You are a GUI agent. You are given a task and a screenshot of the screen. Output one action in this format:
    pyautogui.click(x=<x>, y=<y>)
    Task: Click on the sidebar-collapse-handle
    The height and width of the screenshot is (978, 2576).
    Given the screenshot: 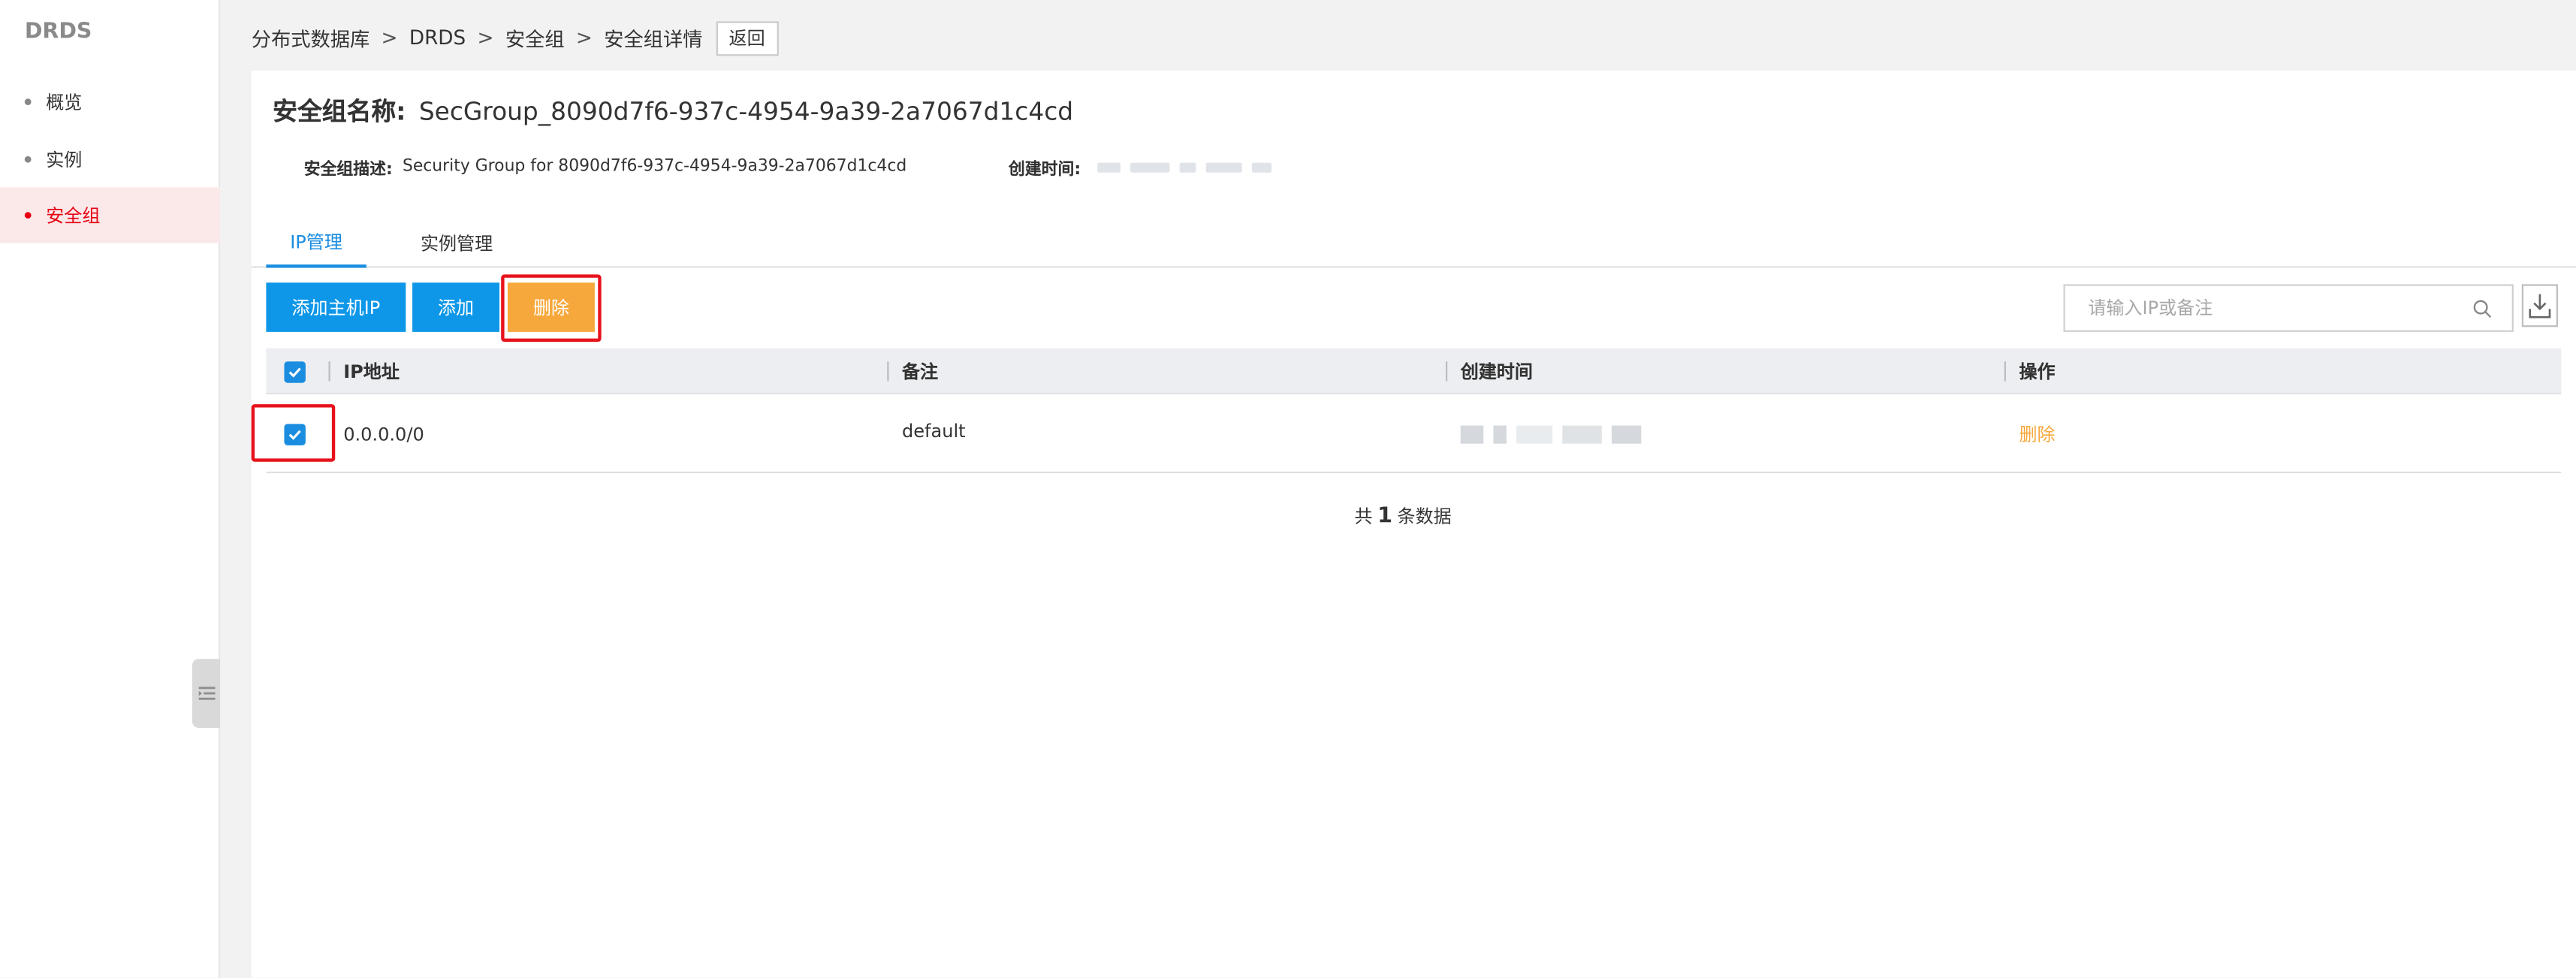 What is the action you would take?
    pyautogui.click(x=207, y=694)
    